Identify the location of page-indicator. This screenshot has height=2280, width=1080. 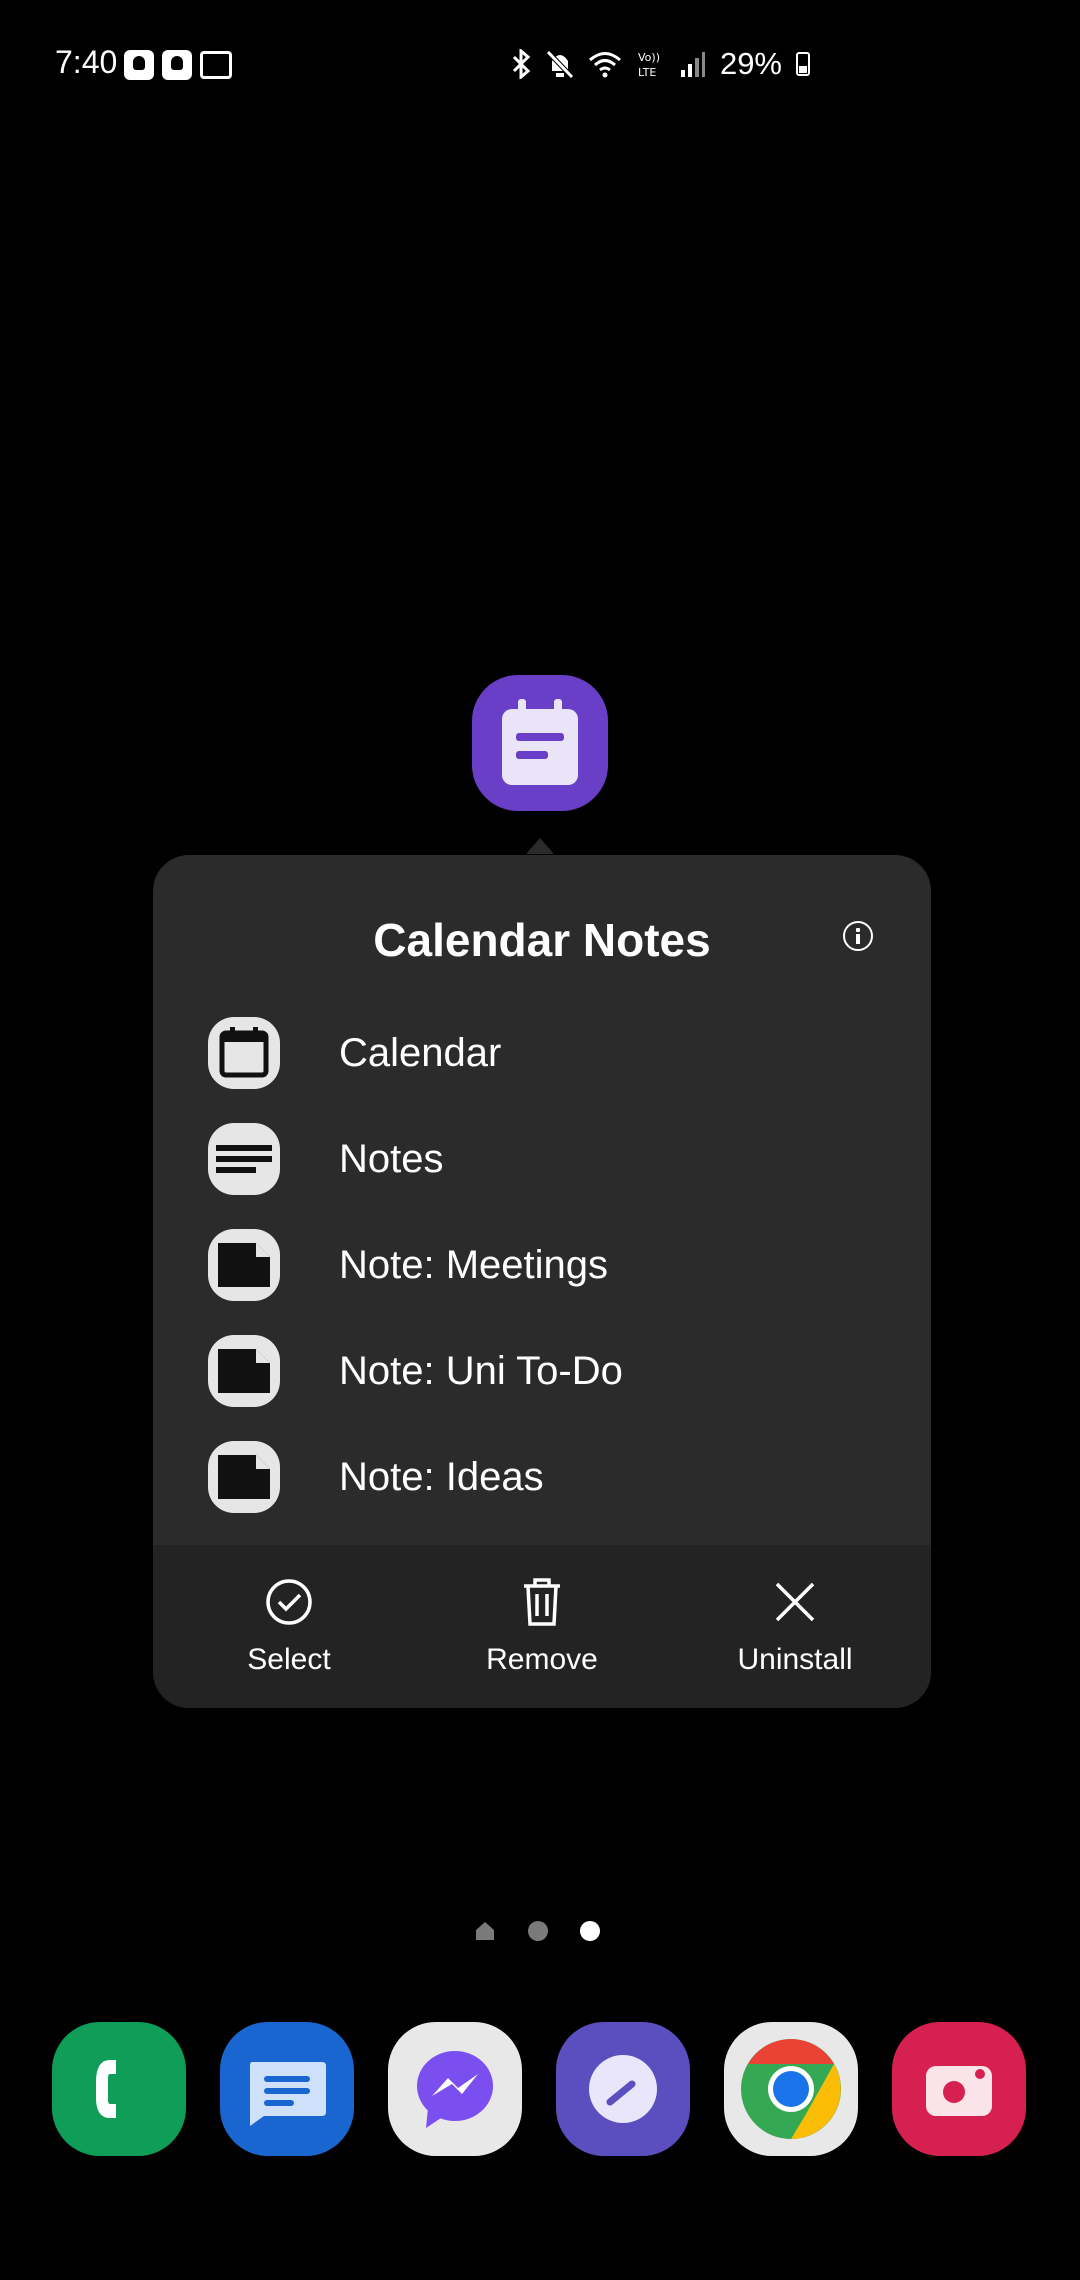
(537, 1931).